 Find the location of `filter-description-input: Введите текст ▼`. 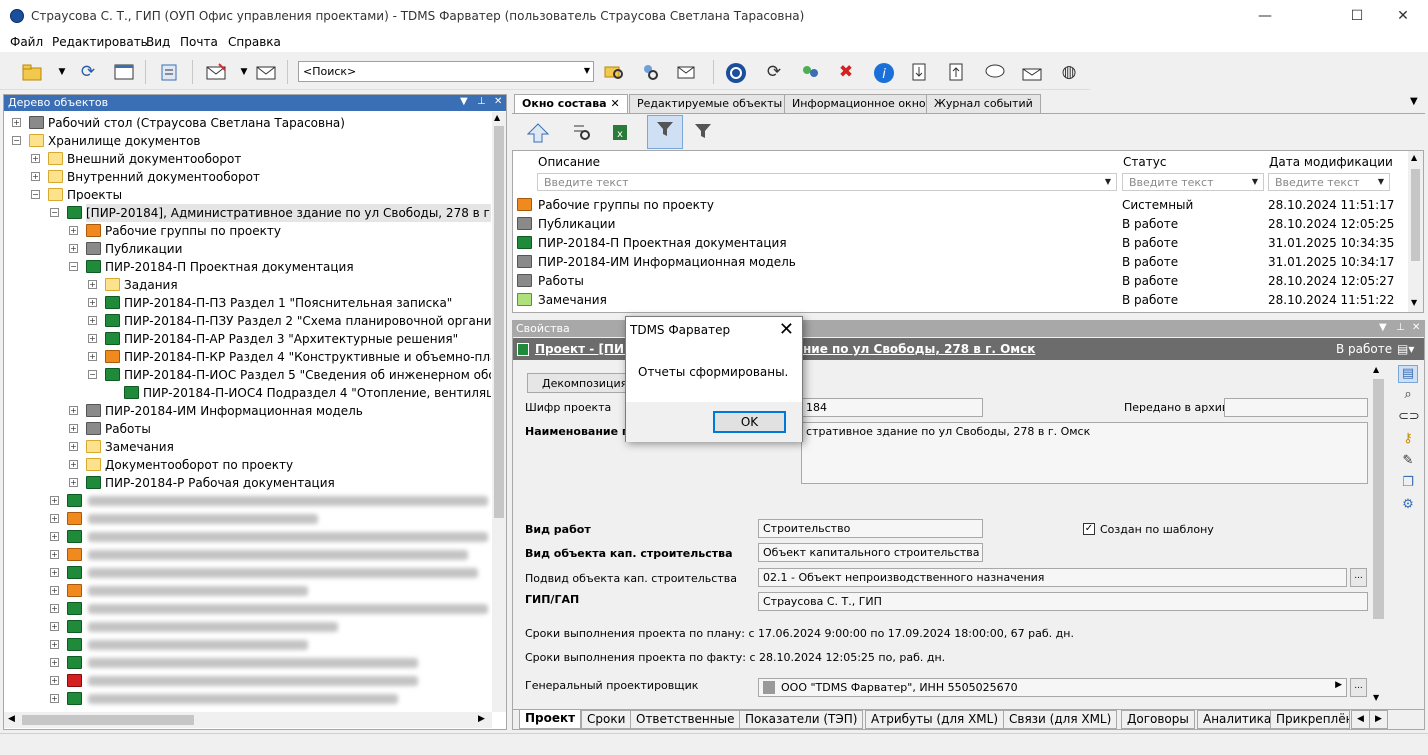

filter-description-input: Введите текст ▼ is located at coordinates (827, 182).